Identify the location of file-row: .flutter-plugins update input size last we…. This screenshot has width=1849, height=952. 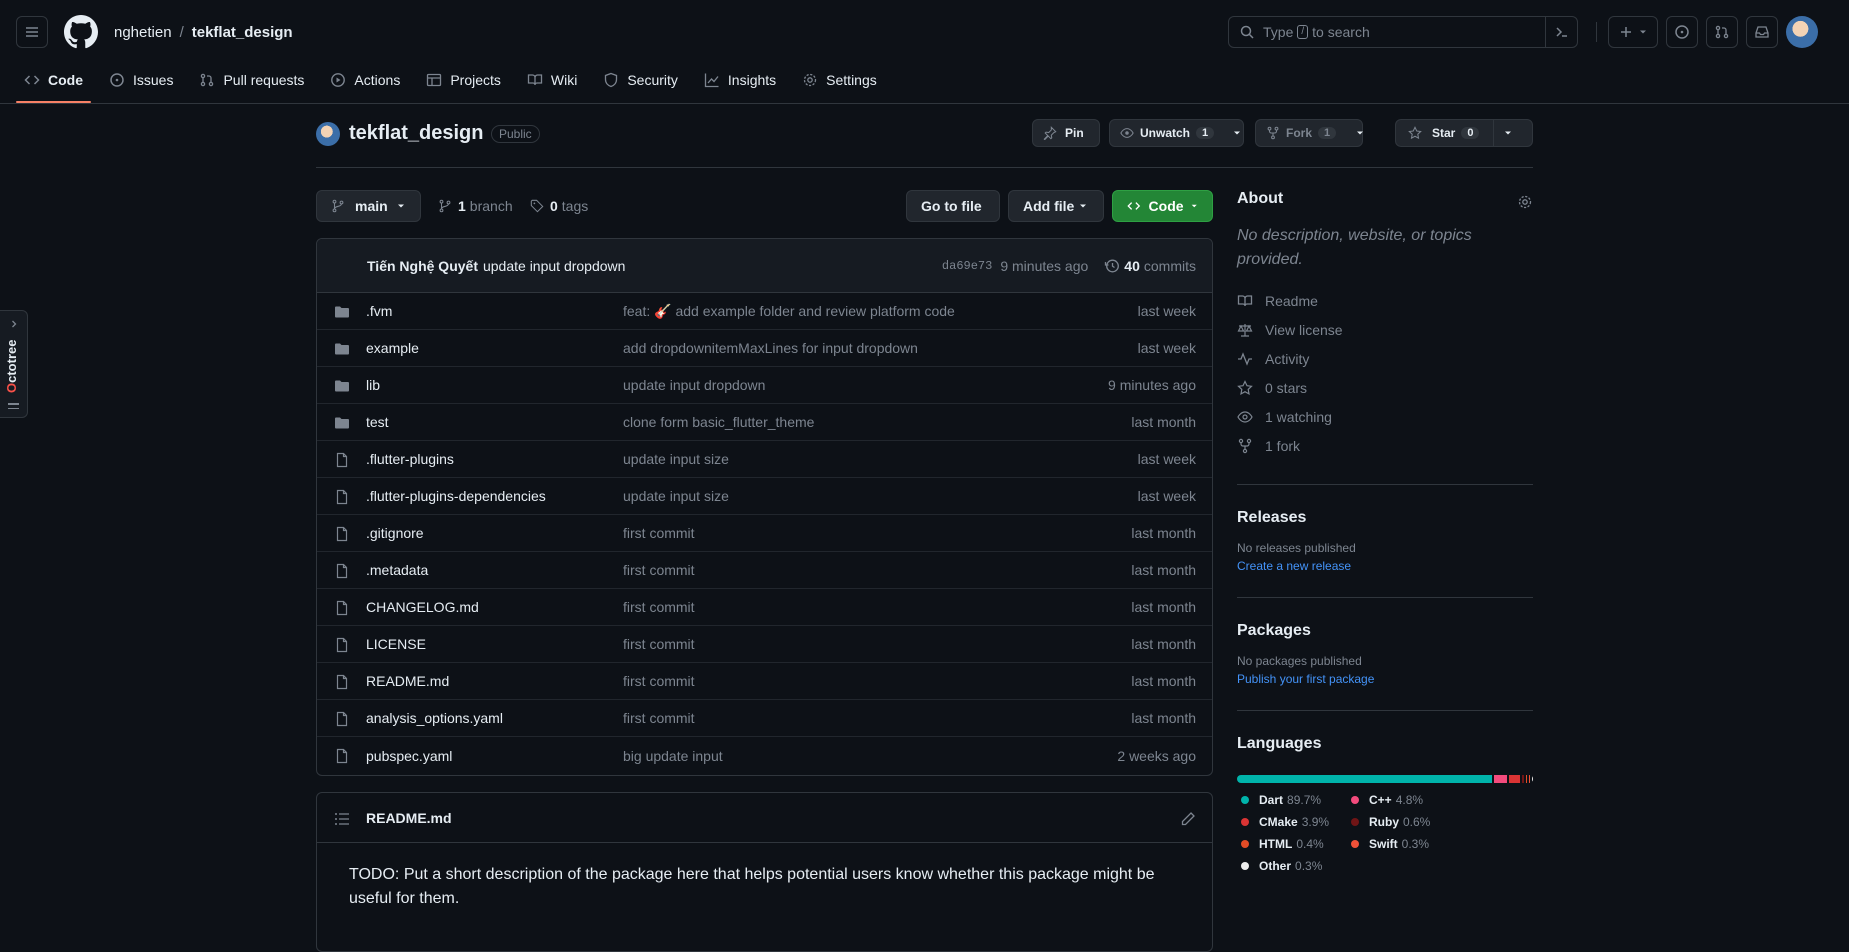
(764, 459).